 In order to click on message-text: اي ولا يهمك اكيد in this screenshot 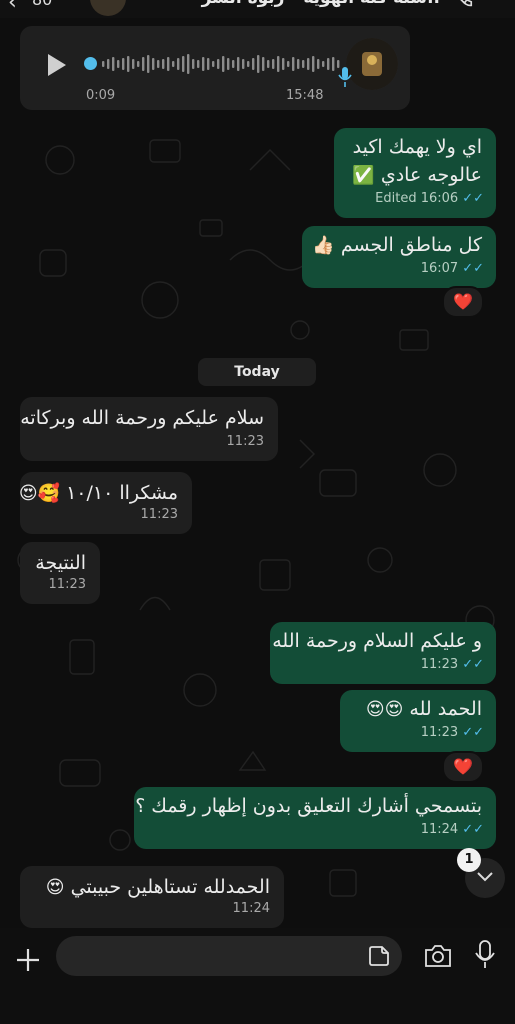, I will do `click(417, 147)`.